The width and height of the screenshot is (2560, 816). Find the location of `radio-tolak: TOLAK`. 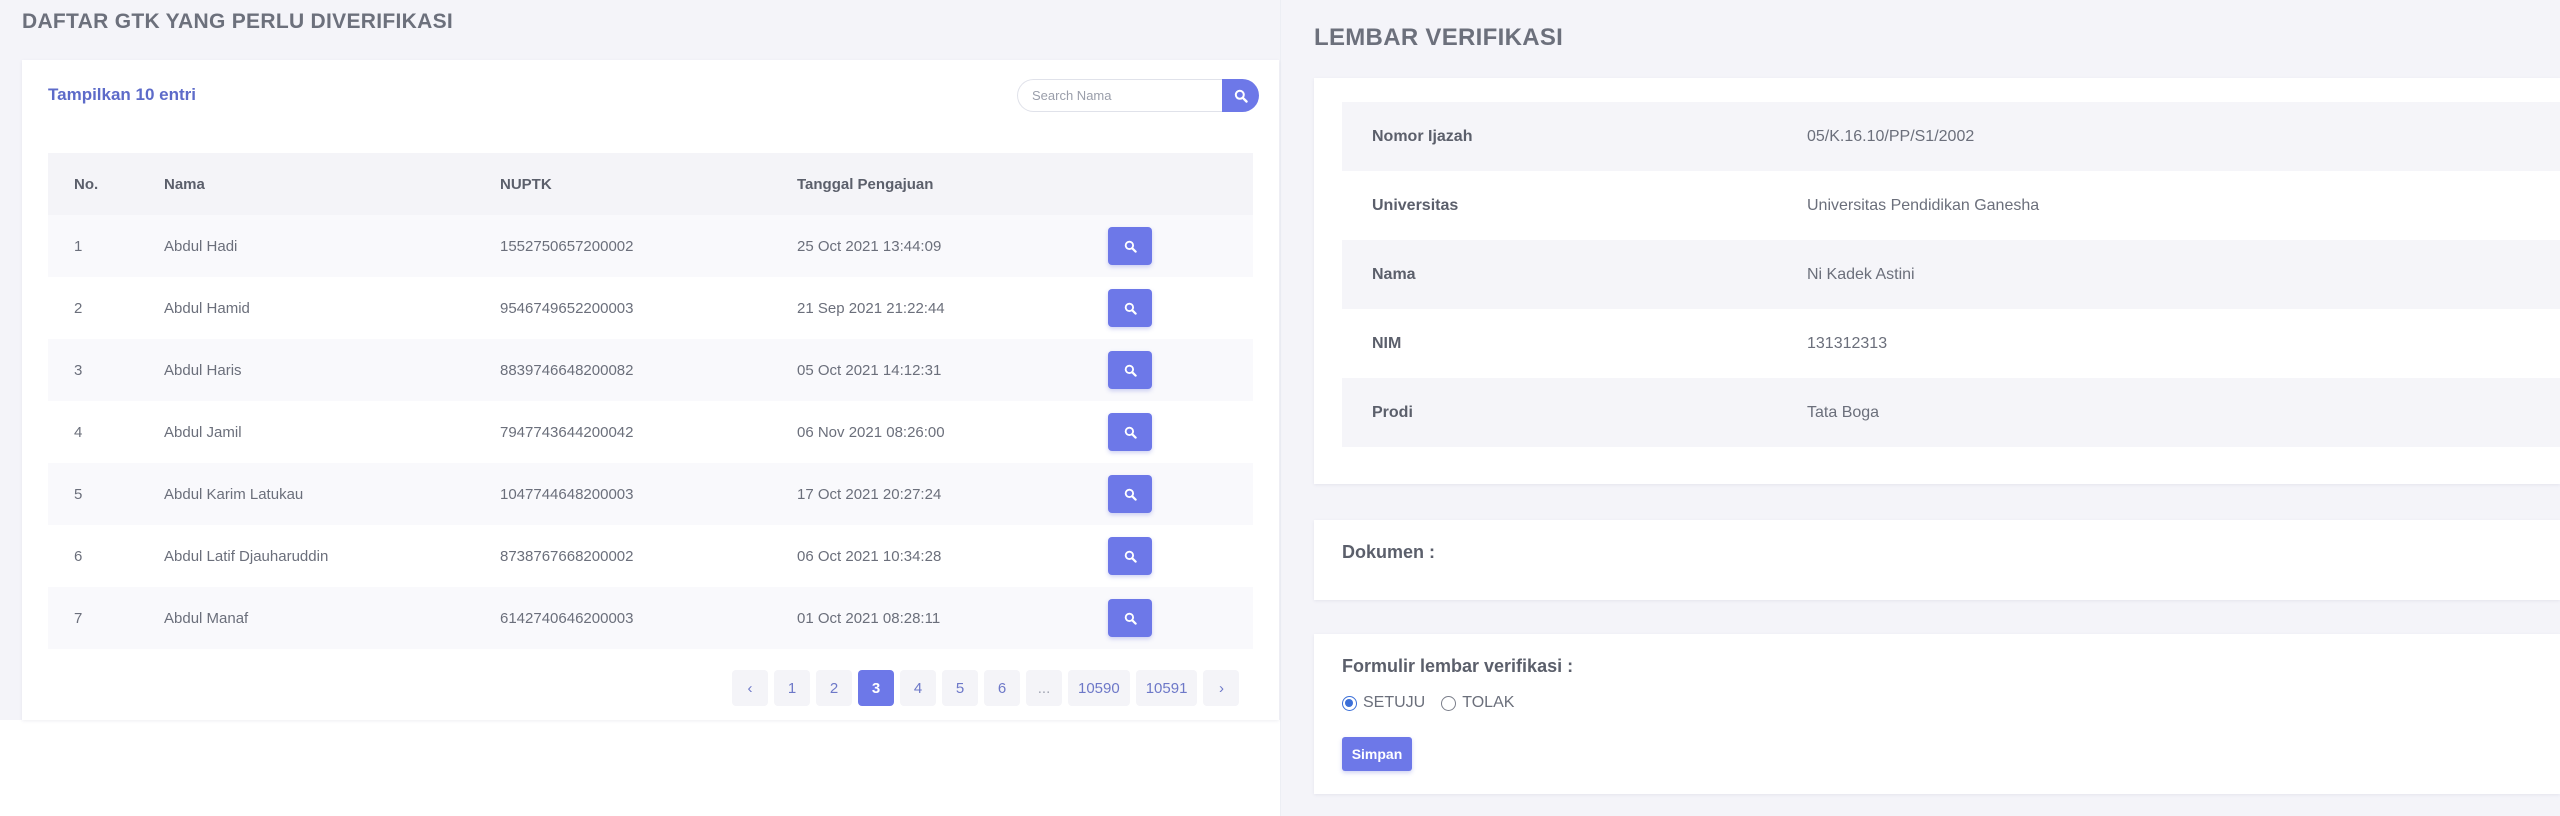

radio-tolak: TOLAK is located at coordinates (1477, 703).